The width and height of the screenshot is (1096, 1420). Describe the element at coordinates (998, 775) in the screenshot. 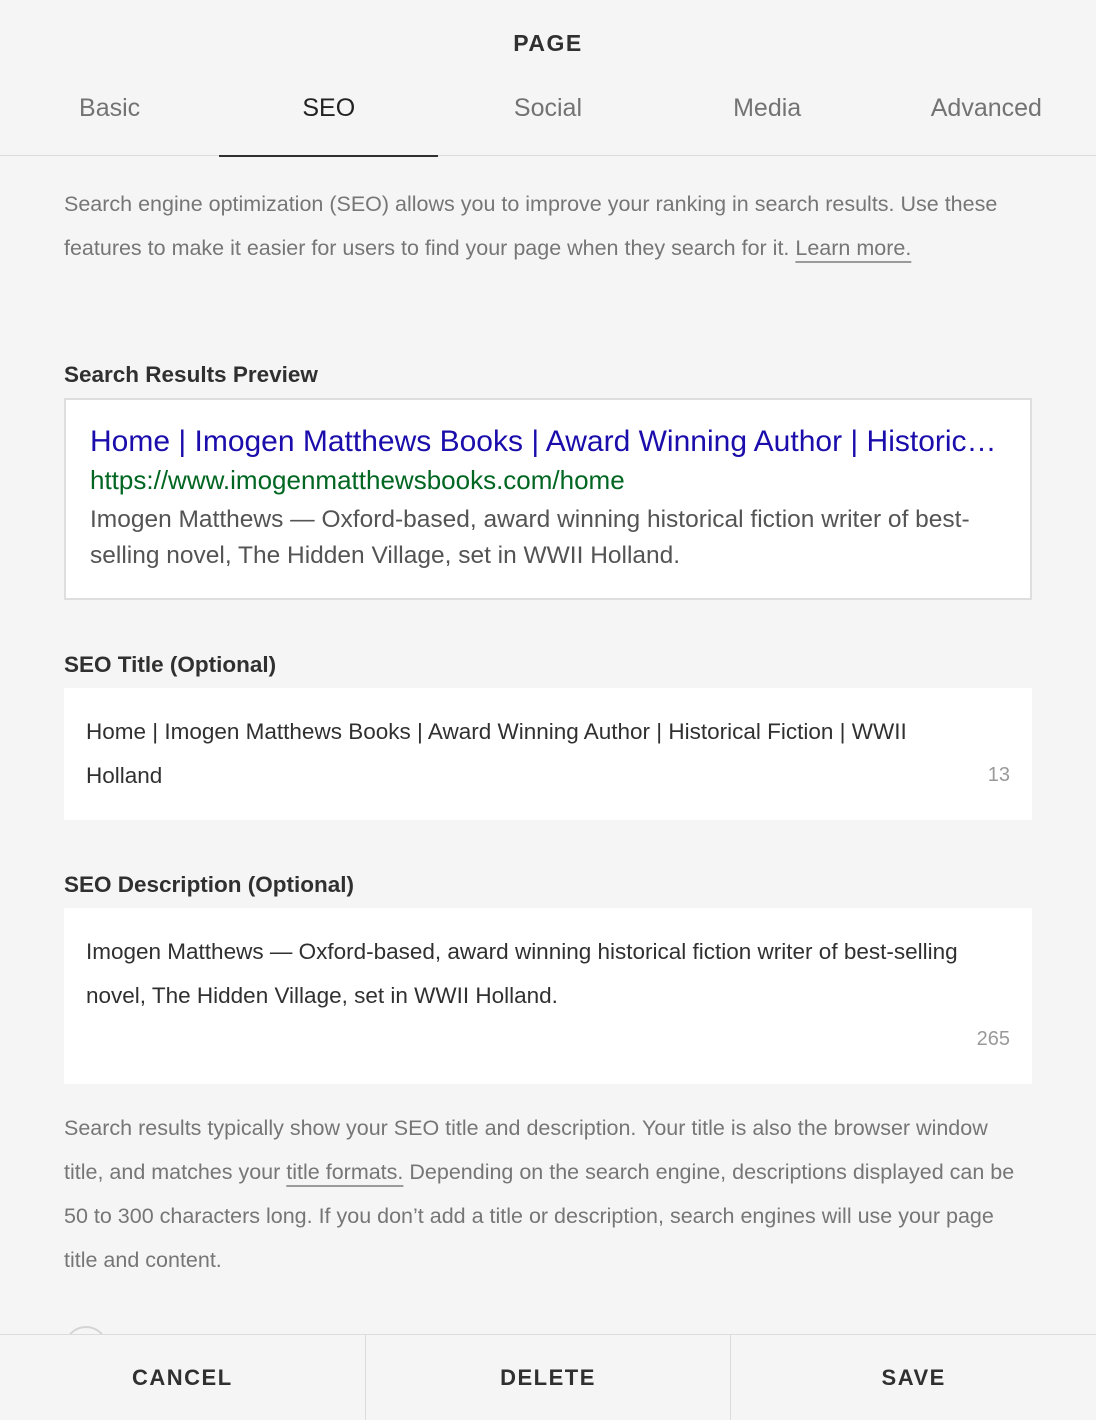

I see `seo-title-counter: 13` at that location.